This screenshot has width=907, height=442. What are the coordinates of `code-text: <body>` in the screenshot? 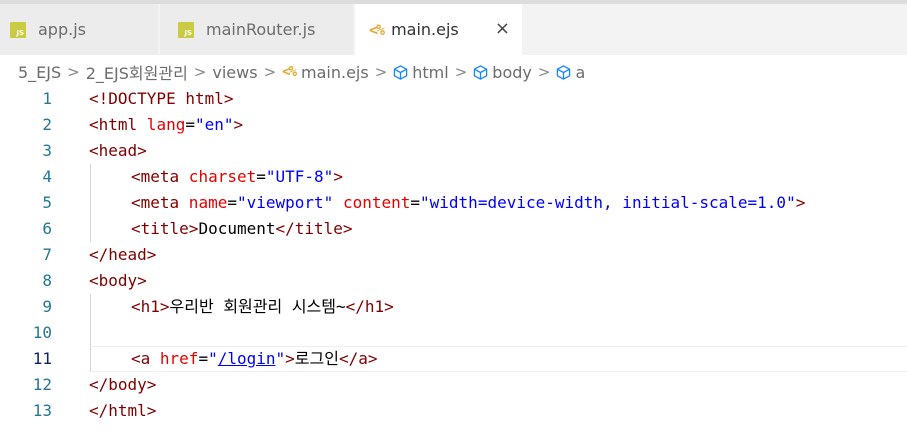 It's located at (118, 281).